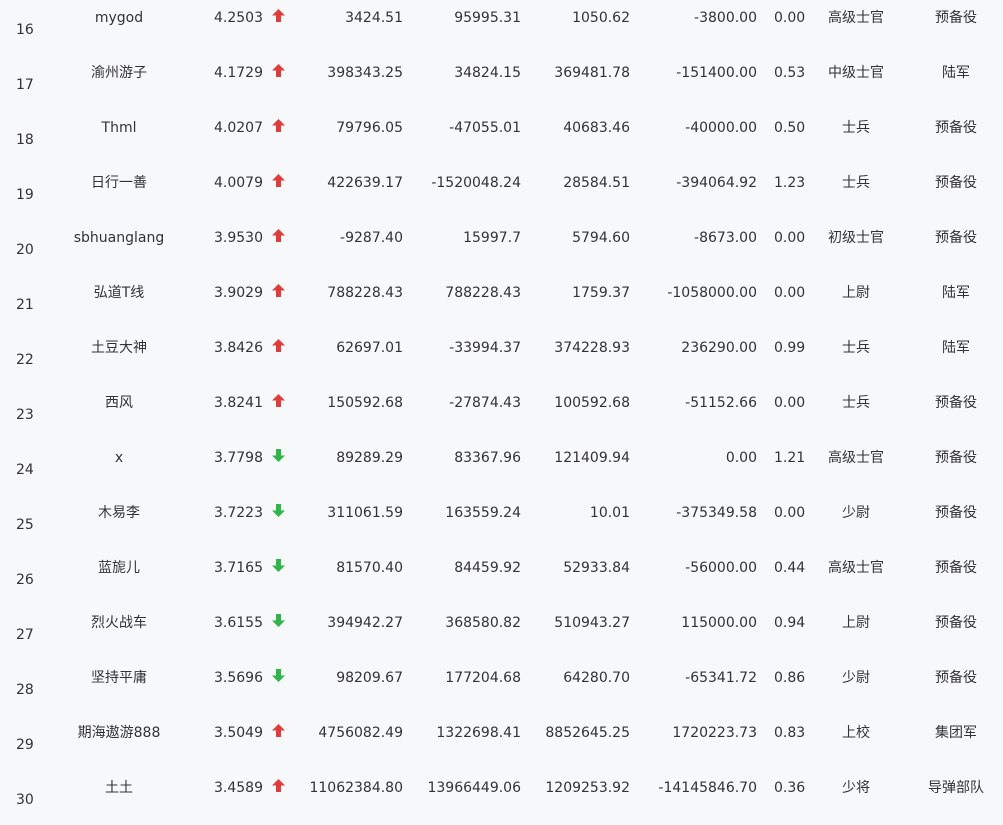 The image size is (1003, 825). What do you see at coordinates (369, 458) in the screenshot?
I see `value-col-1: 89289.29` at bounding box center [369, 458].